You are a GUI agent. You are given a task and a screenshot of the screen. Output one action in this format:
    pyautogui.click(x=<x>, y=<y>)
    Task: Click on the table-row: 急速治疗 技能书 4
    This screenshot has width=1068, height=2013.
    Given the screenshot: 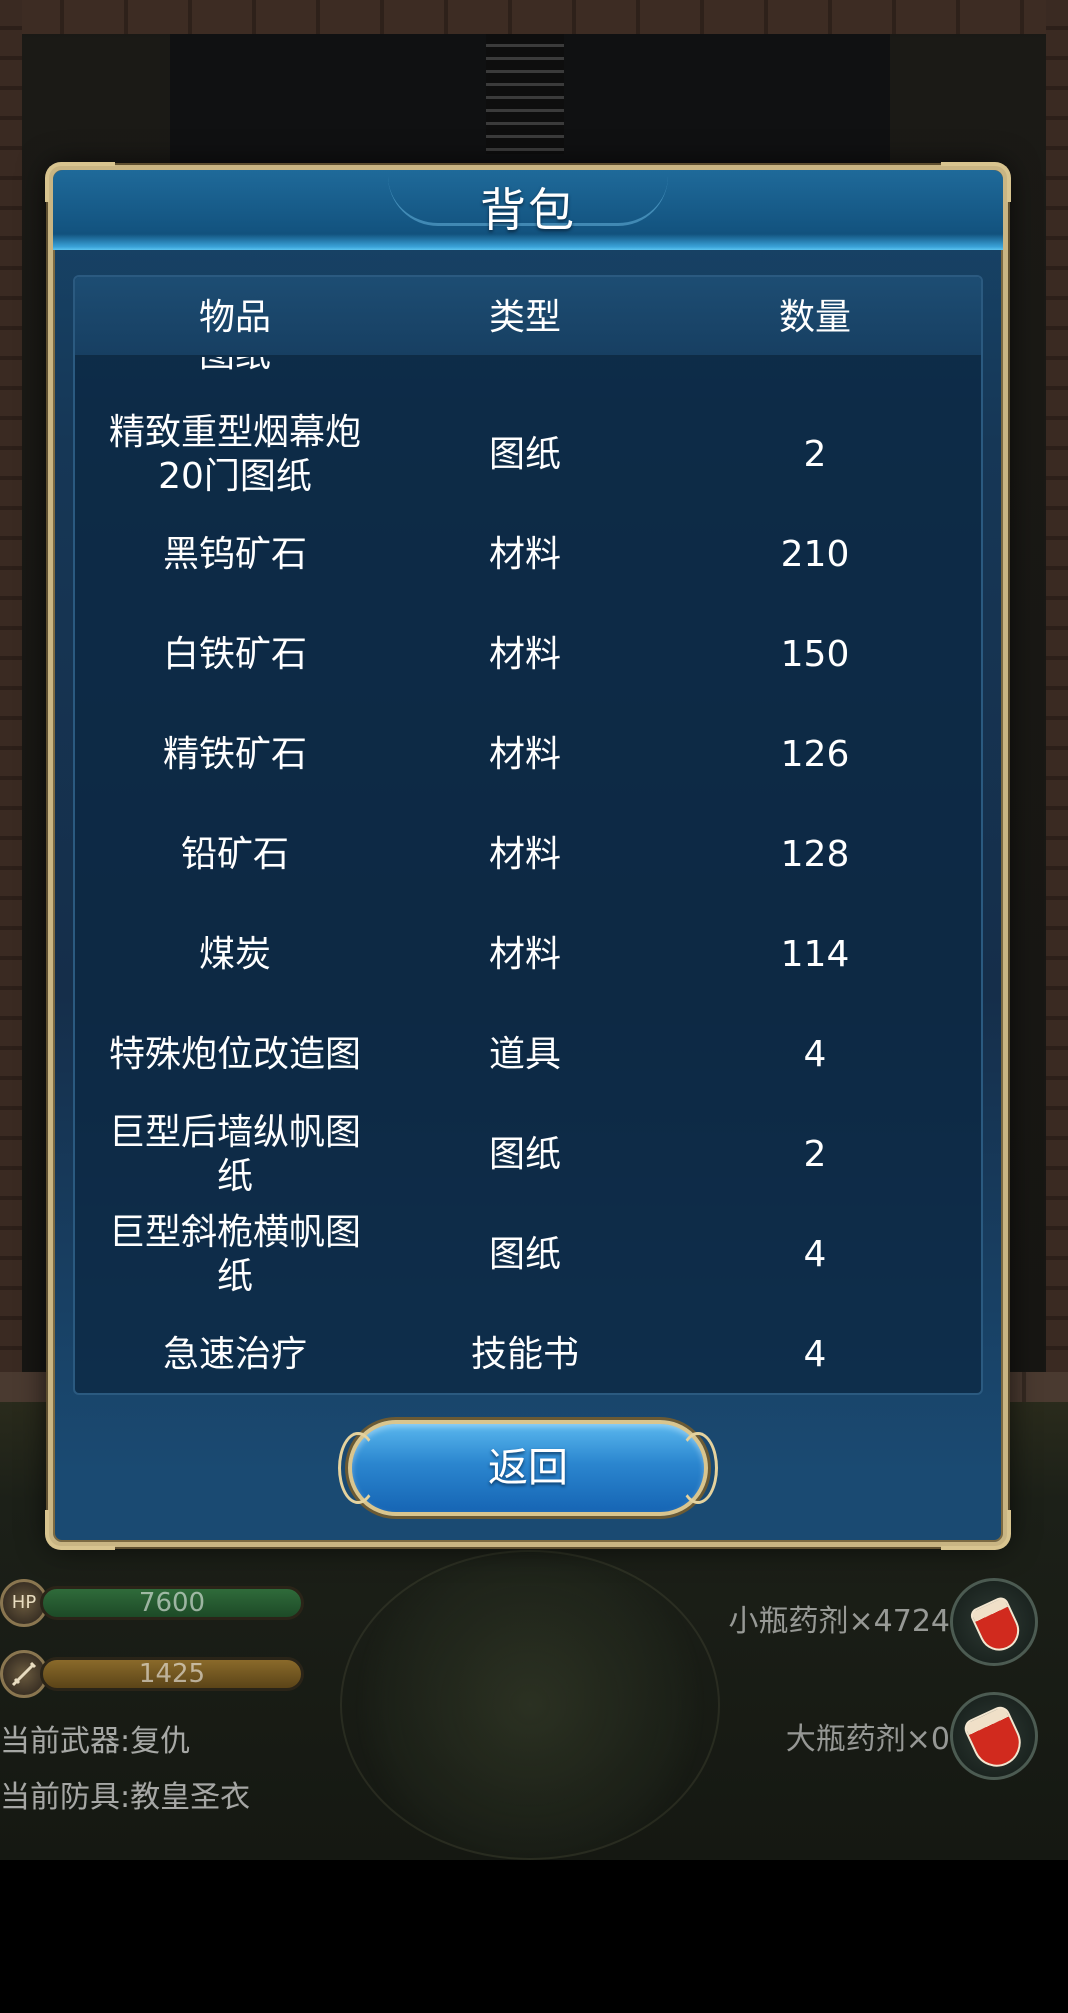 What is the action you would take?
    pyautogui.click(x=528, y=1349)
    